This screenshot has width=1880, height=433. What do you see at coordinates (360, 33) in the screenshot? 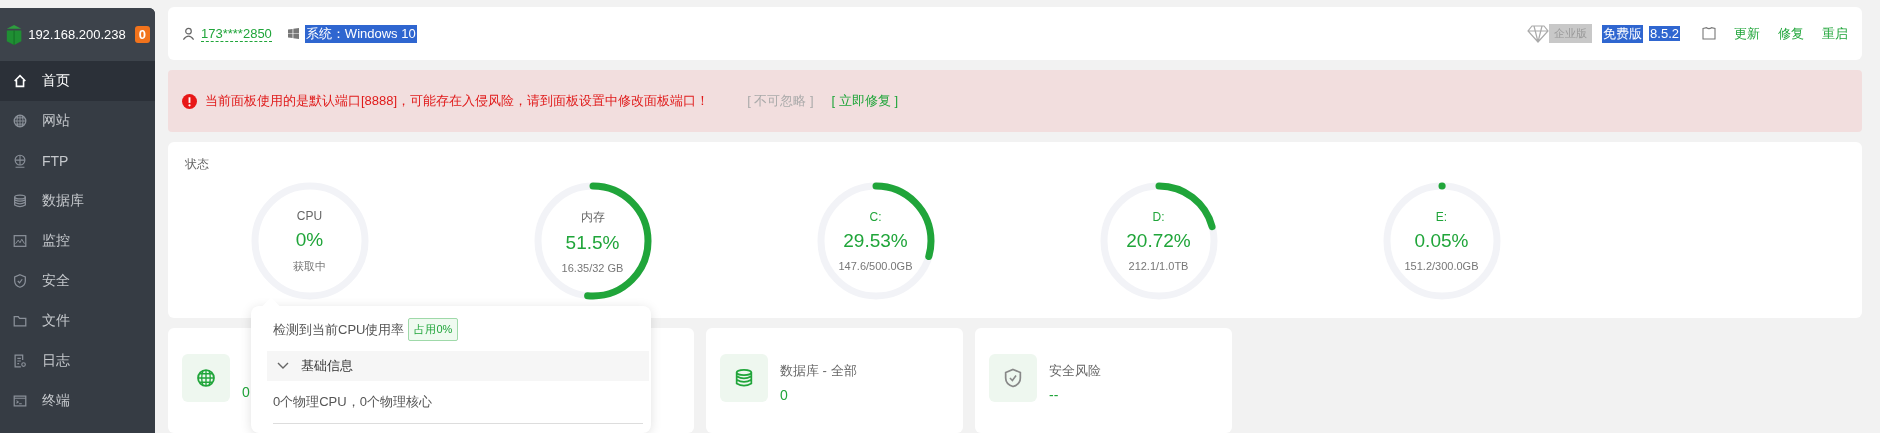
I see `system-info: 系统：Windows 10` at bounding box center [360, 33].